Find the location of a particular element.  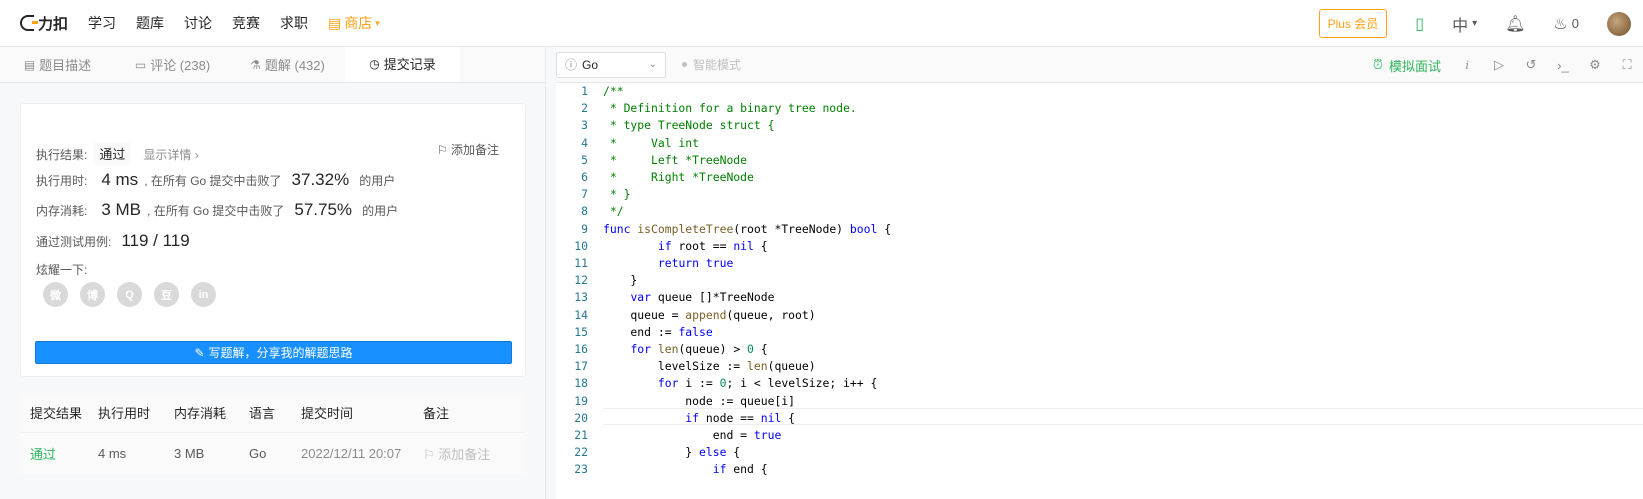

code-line: 16 for len(queue) > 0 { is located at coordinates (661, 349).